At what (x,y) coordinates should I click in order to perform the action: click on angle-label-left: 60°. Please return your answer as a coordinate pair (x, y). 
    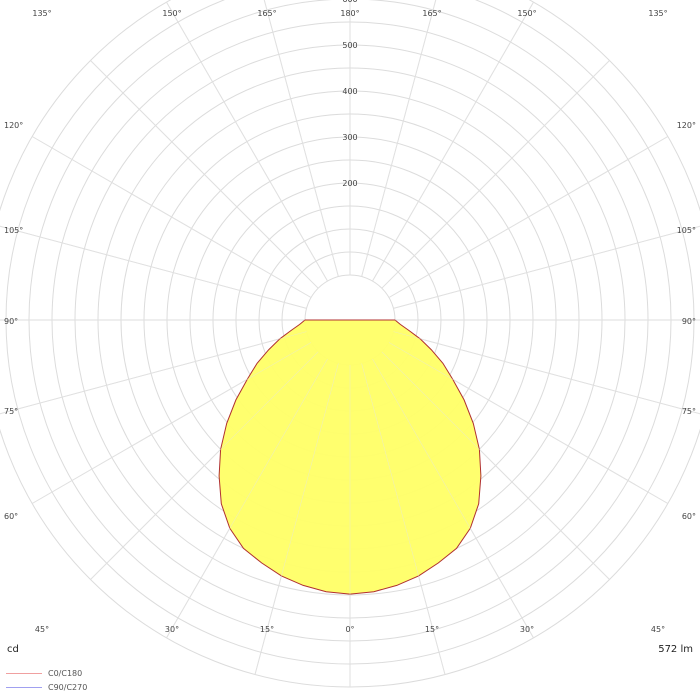
    Looking at the image, I should click on (11, 516).